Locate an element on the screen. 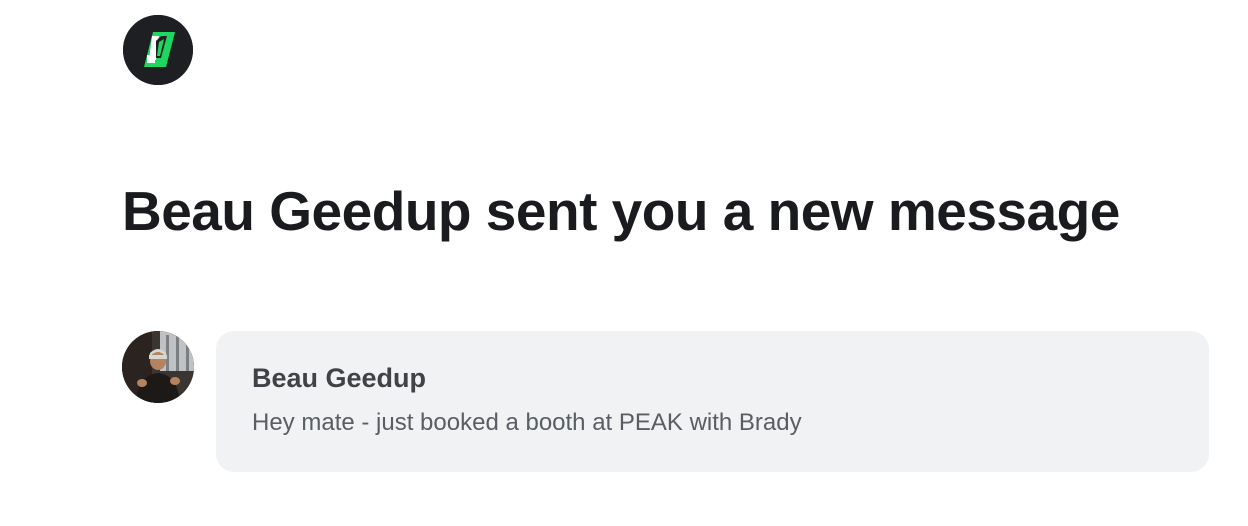 Image resolution: width=1248 pixels, height=526 pixels. brand-logo-icon is located at coordinates (158, 50).